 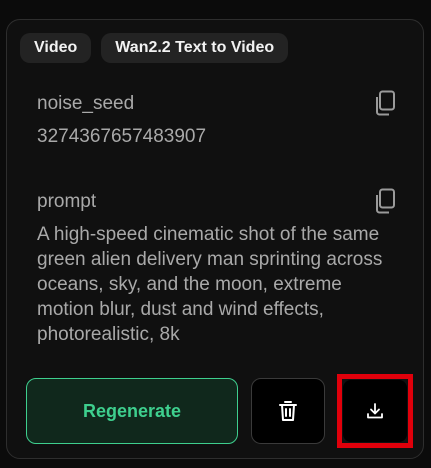 I want to click on download-highlight, so click(x=375, y=411).